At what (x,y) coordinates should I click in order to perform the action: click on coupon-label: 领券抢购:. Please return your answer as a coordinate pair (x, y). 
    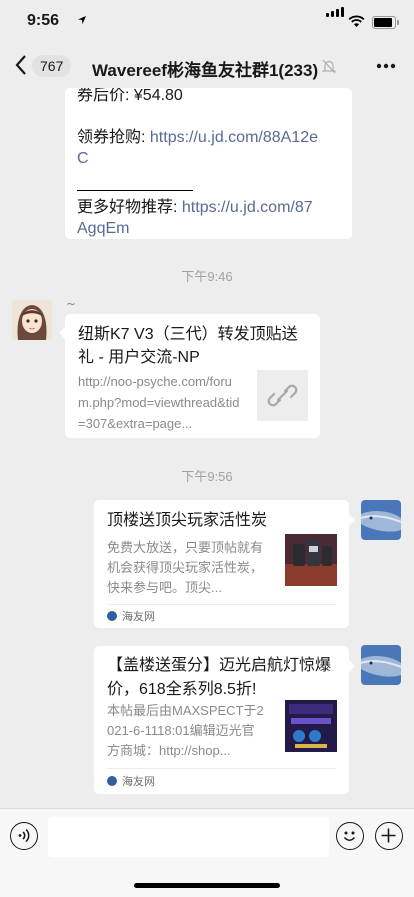
    Looking at the image, I should click on (113, 137).